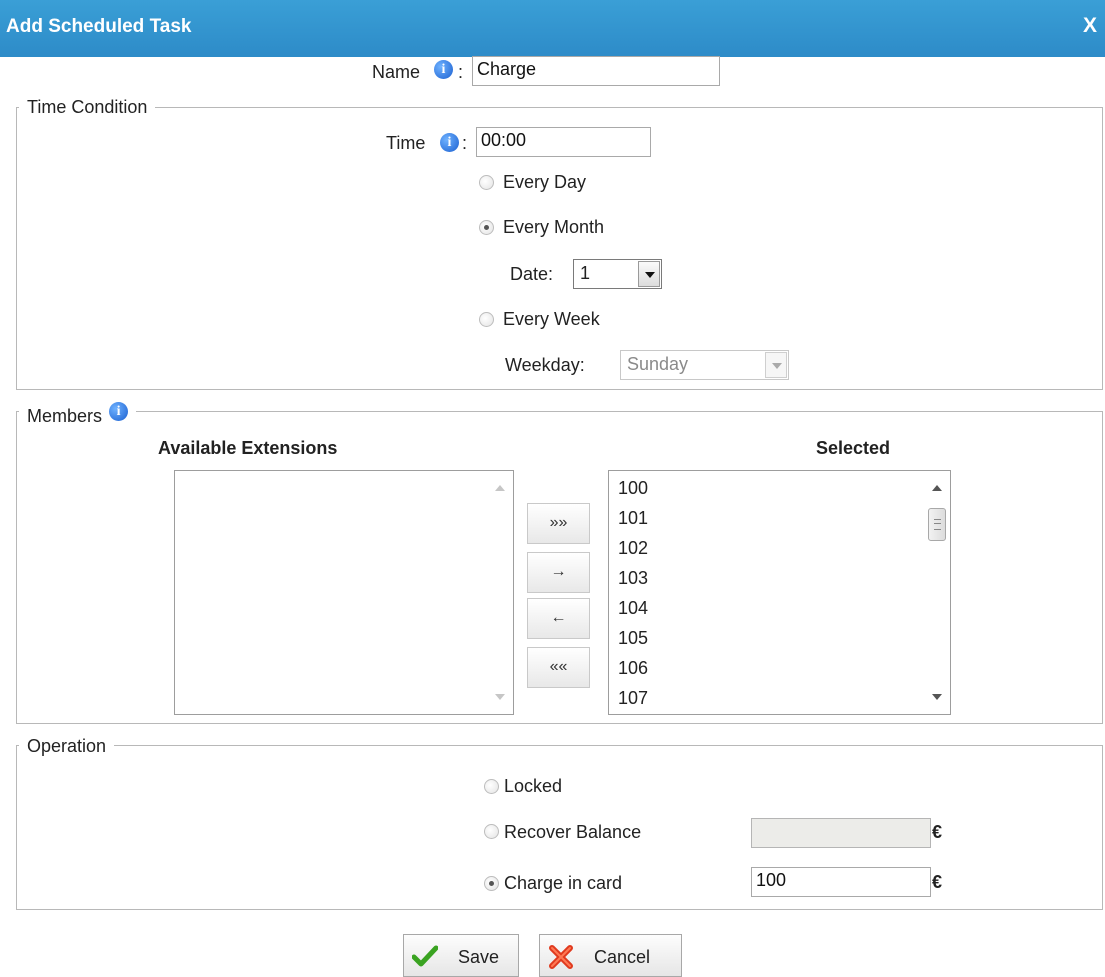 This screenshot has height=977, width=1105. I want to click on every-day-radio, so click(486, 182).